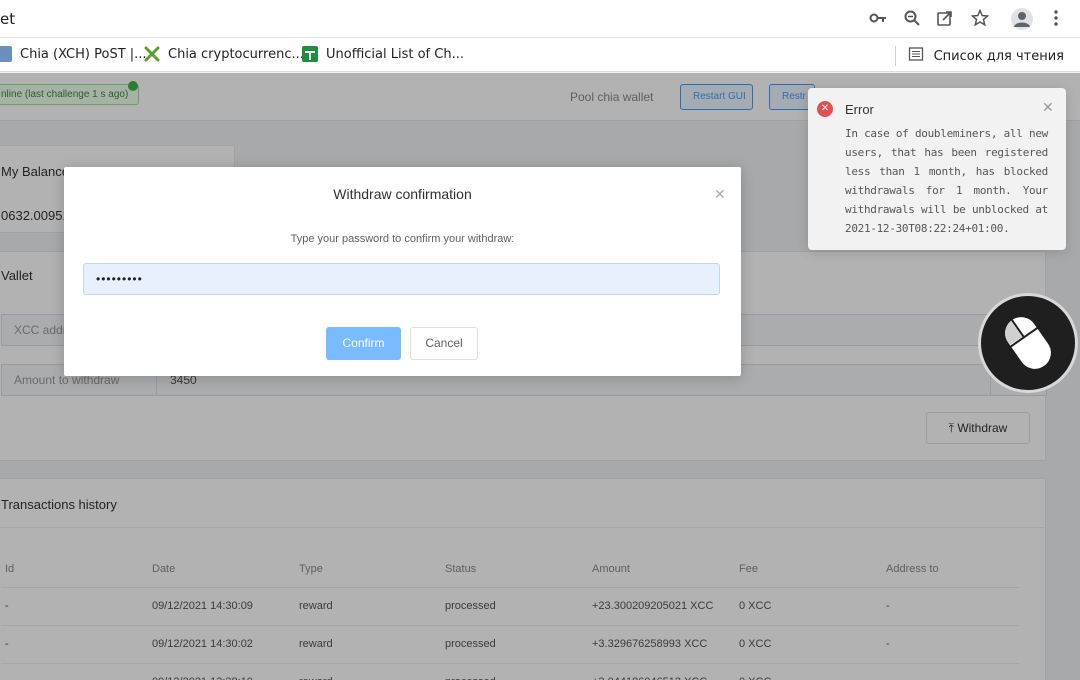  What do you see at coordinates (363, 343) in the screenshot?
I see `confirm-button: Confirm` at bounding box center [363, 343].